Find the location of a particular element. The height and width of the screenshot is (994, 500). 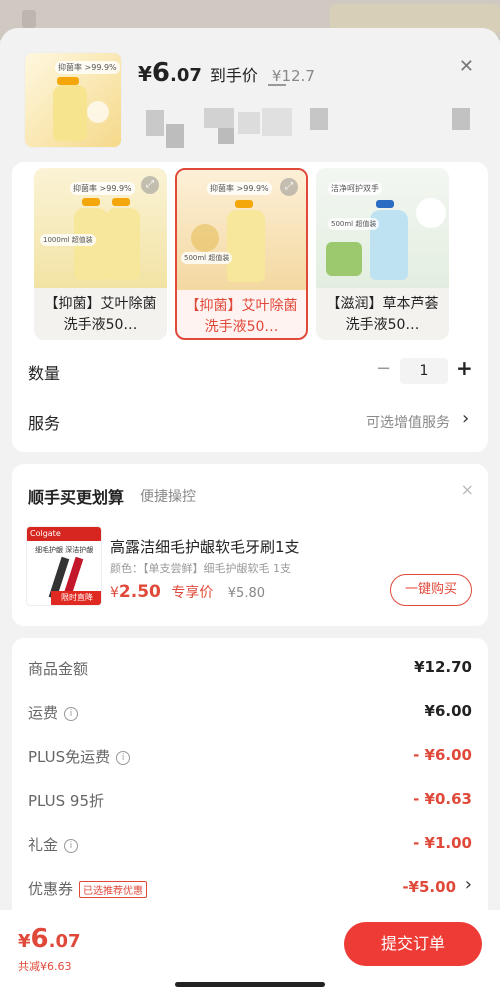

checkout-bar: ¥6.07 共减¥6.63 提交订单 is located at coordinates (250, 952).